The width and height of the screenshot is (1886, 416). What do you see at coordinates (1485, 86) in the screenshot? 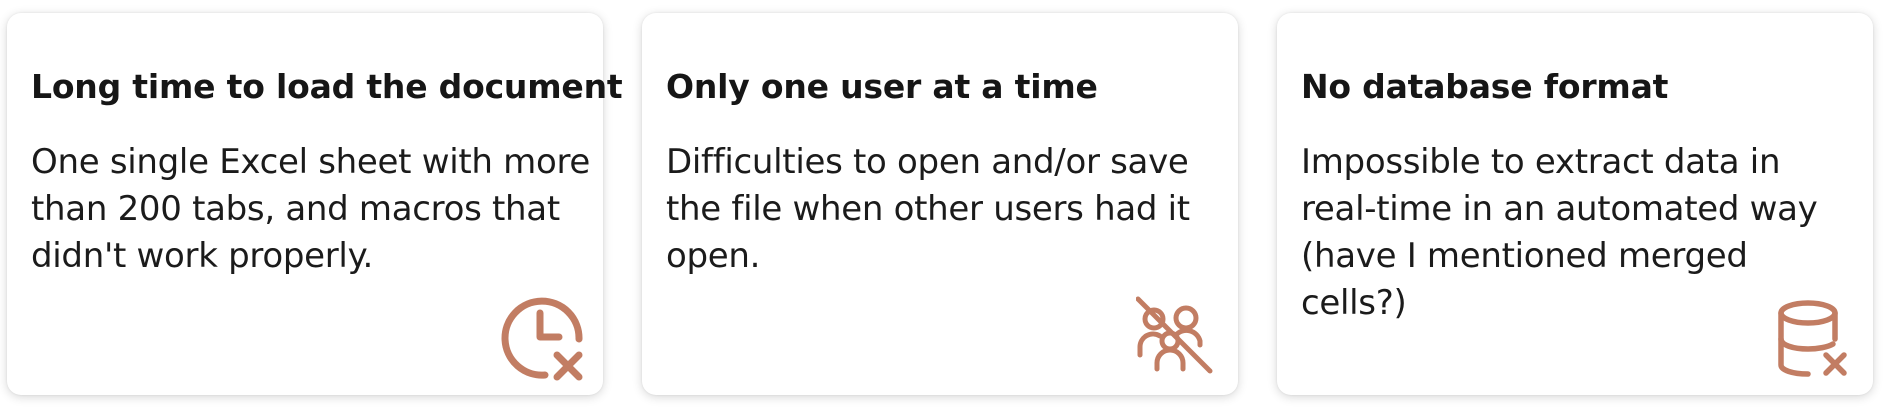
I see `card-title: No database format` at bounding box center [1485, 86].